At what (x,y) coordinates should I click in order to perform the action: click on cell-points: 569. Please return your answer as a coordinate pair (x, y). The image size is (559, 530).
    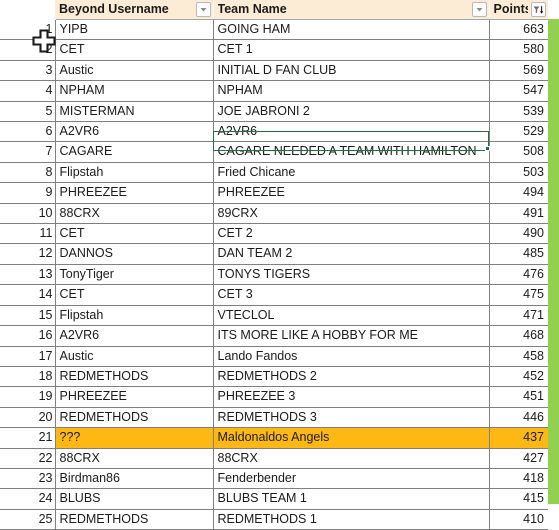
    Looking at the image, I should click on (518, 71).